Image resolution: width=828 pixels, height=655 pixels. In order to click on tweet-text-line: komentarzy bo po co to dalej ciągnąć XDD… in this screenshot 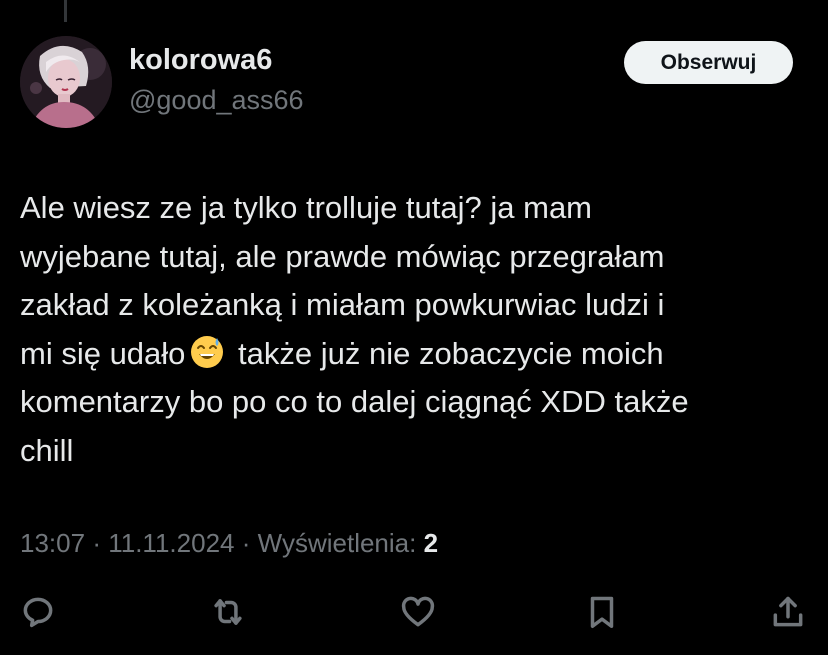, I will do `click(354, 401)`.